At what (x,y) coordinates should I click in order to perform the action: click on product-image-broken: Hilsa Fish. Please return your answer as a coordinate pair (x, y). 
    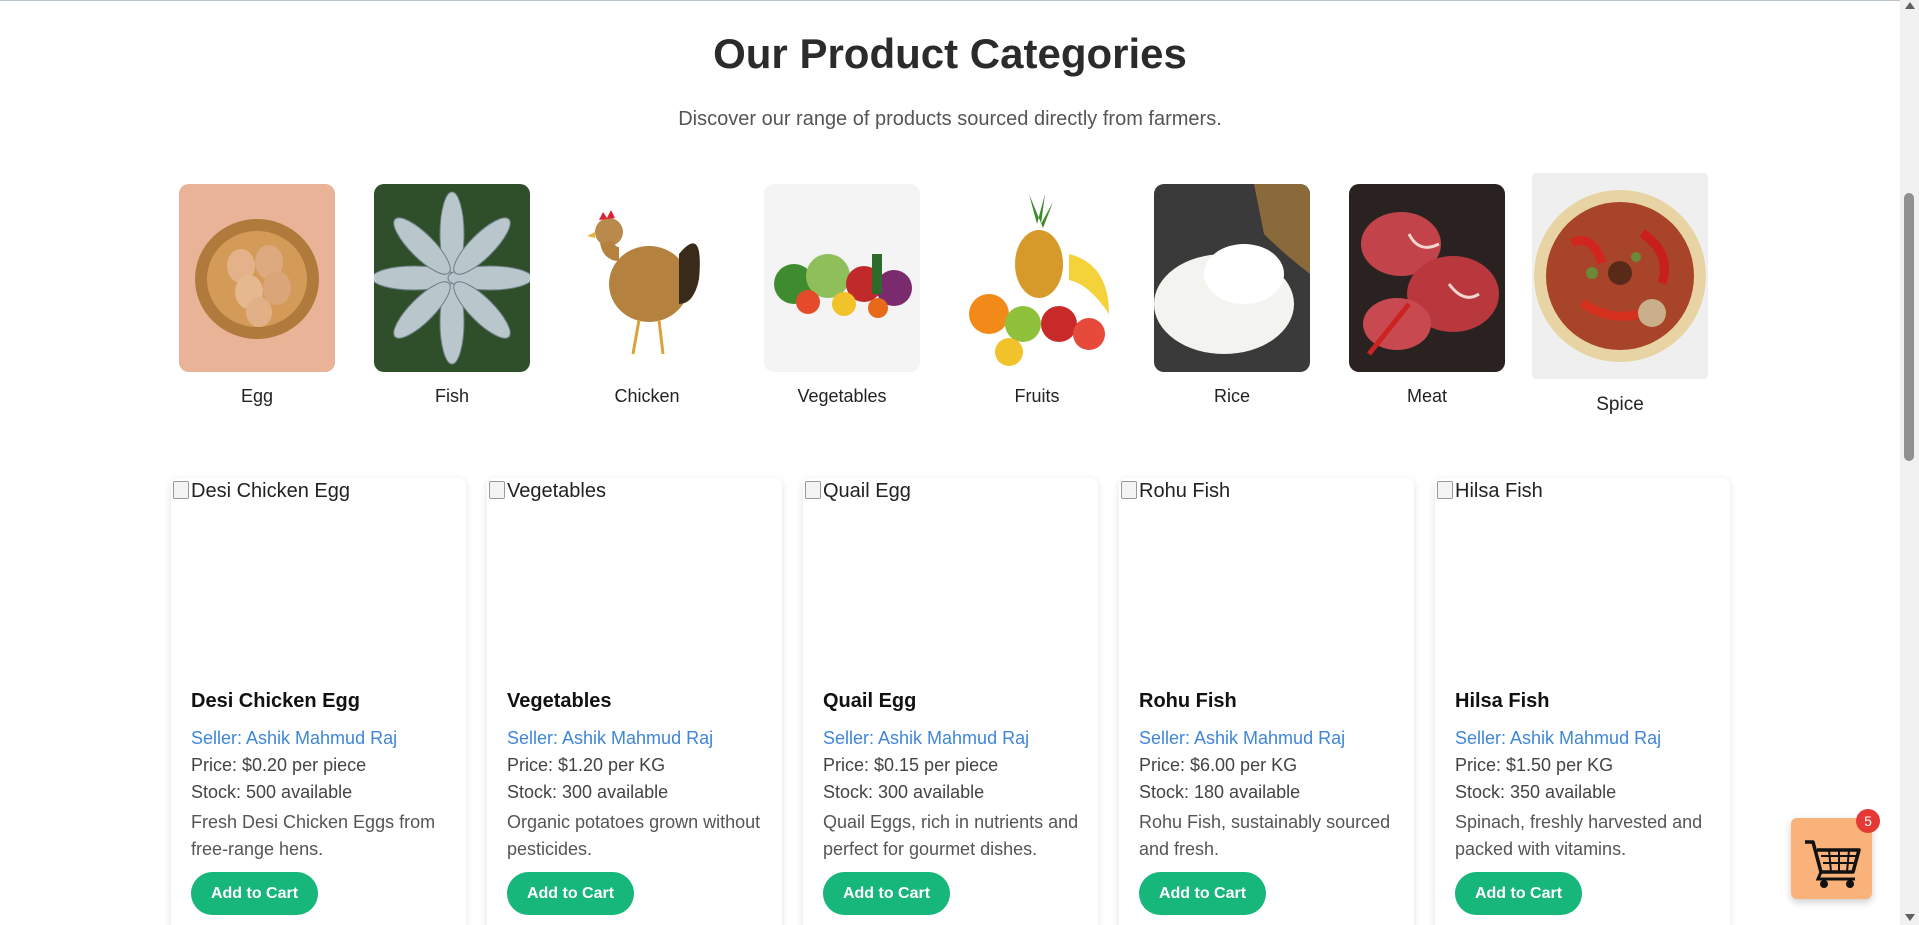
    Looking at the image, I should click on (1490, 491).